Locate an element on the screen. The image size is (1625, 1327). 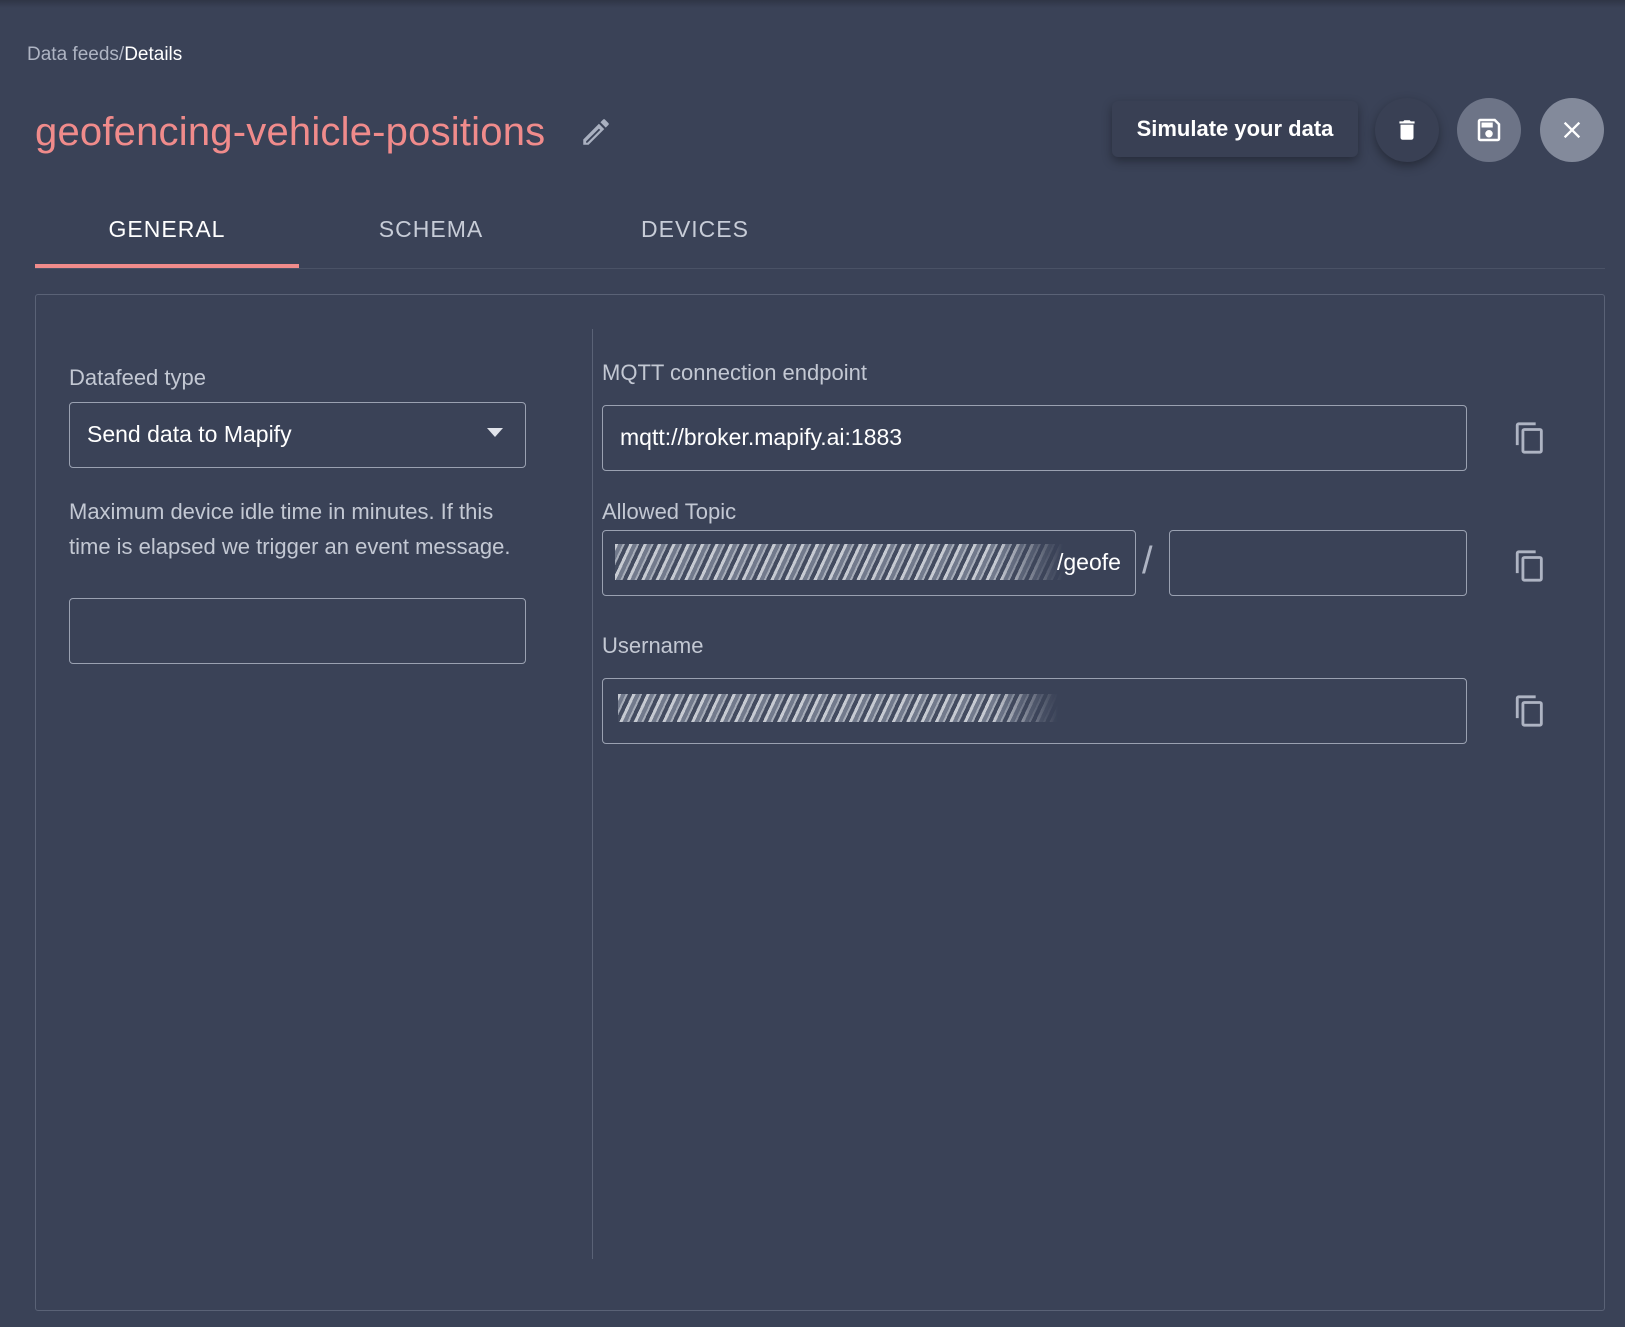
close-icon is located at coordinates (1572, 130).